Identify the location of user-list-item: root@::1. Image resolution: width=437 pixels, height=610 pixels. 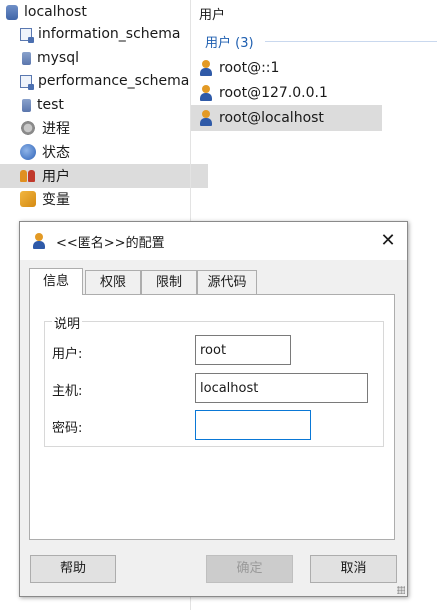
(286, 68).